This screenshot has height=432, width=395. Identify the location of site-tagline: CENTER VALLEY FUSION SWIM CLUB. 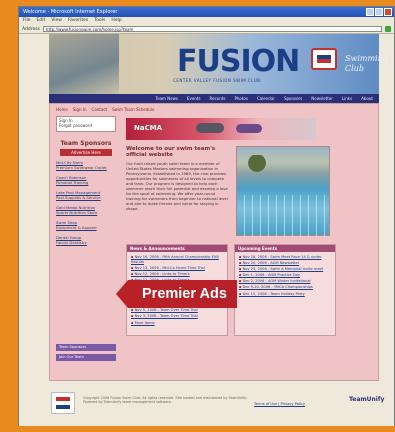
(217, 80).